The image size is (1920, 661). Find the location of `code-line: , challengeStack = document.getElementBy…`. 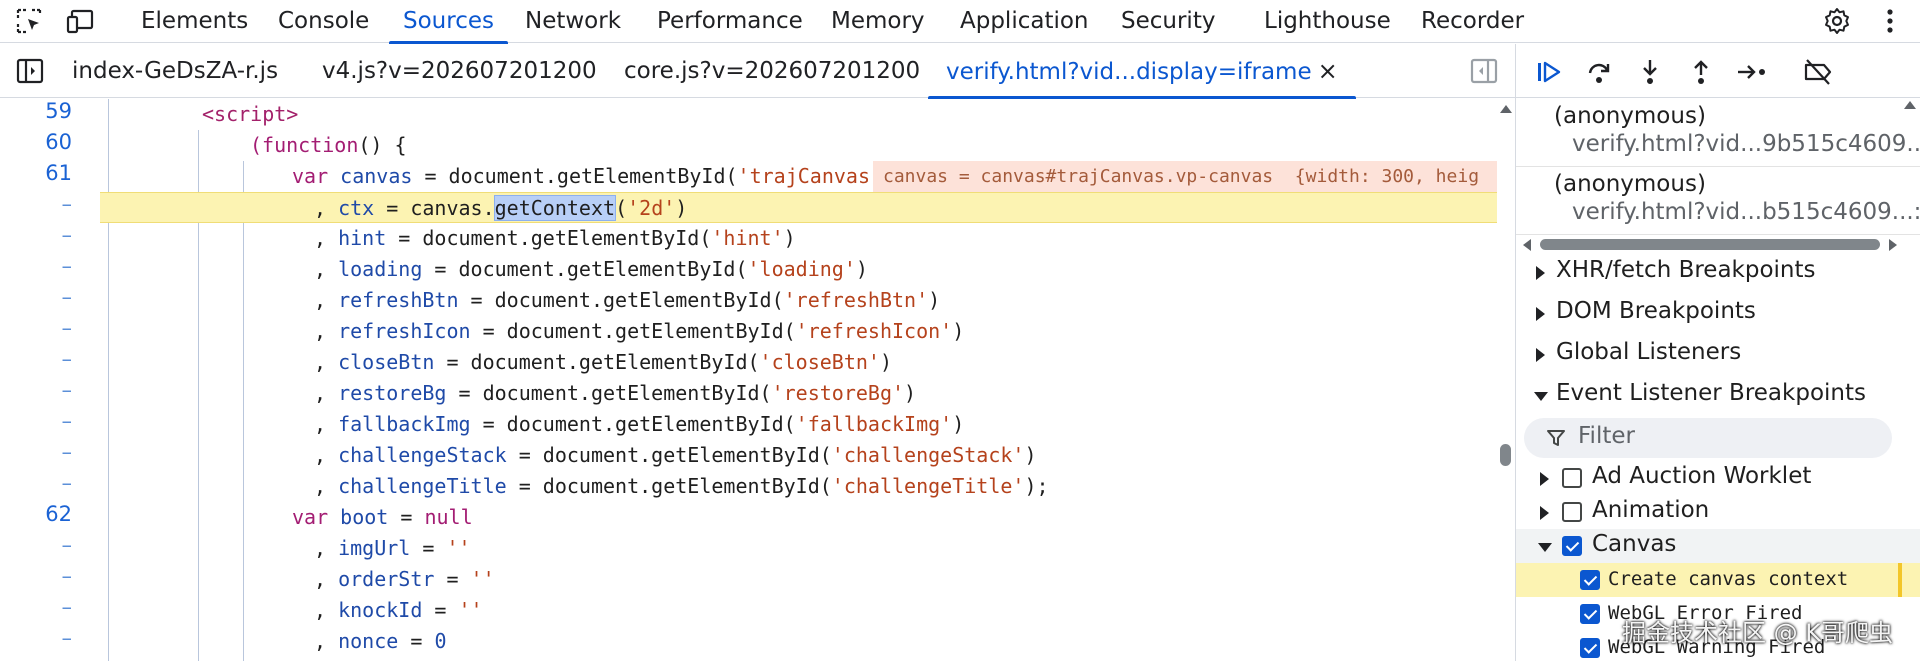

code-line: , challengeStack = document.getElementBy… is located at coordinates (675, 455).